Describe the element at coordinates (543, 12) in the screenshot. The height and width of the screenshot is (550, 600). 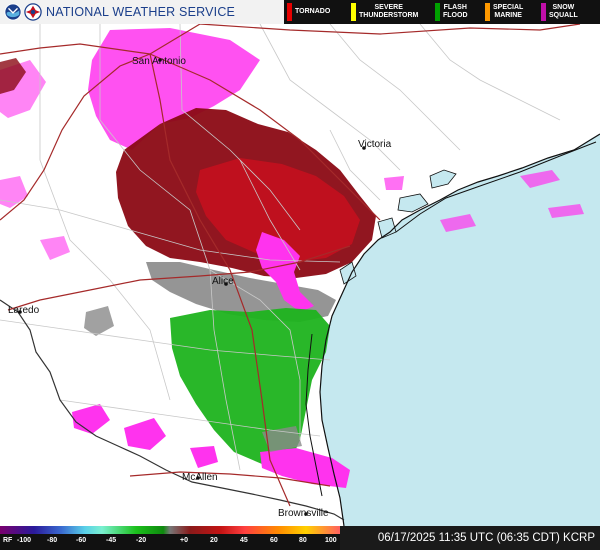
I see `legend-swatch-snow-squall` at that location.